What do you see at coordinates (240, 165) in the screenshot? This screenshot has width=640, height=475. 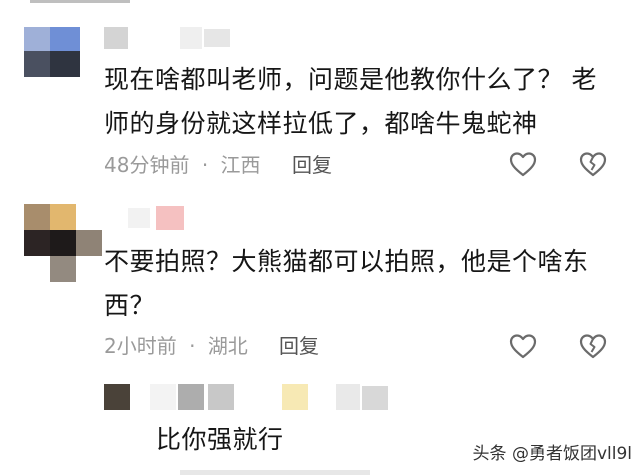 I see `location: 江西` at bounding box center [240, 165].